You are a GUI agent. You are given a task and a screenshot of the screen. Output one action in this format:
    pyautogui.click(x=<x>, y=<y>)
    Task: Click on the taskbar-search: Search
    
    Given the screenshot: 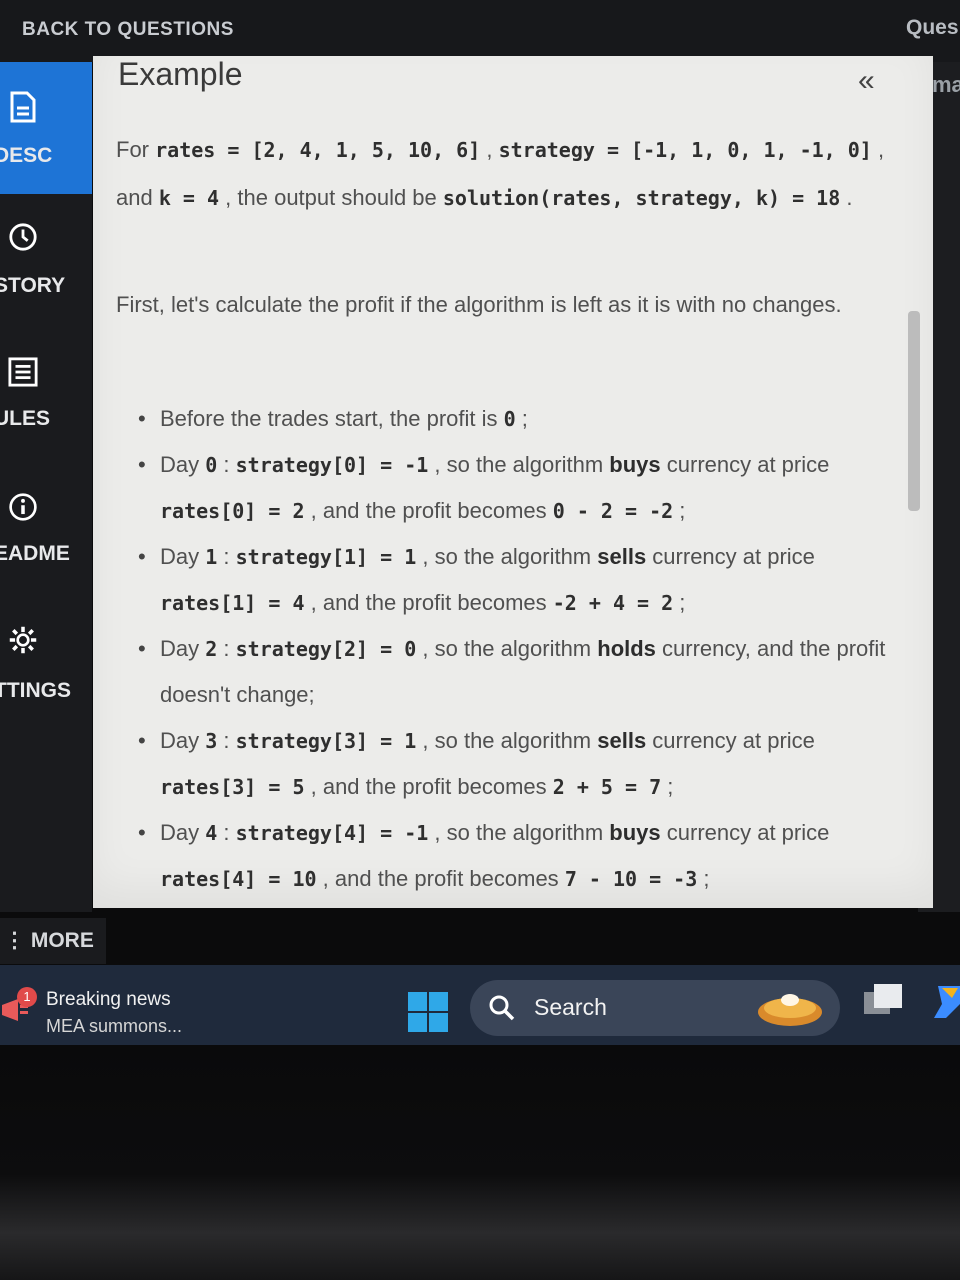 What is the action you would take?
    pyautogui.click(x=655, y=1008)
    